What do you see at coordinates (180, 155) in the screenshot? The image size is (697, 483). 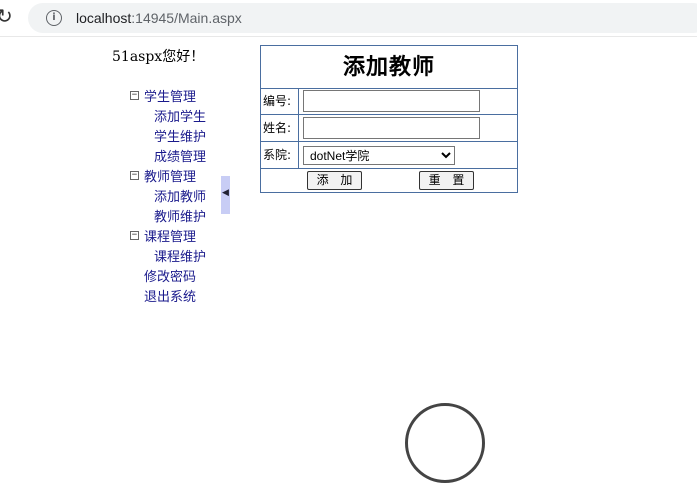 I see `tree-item-grade-manage: 成绩管理` at bounding box center [180, 155].